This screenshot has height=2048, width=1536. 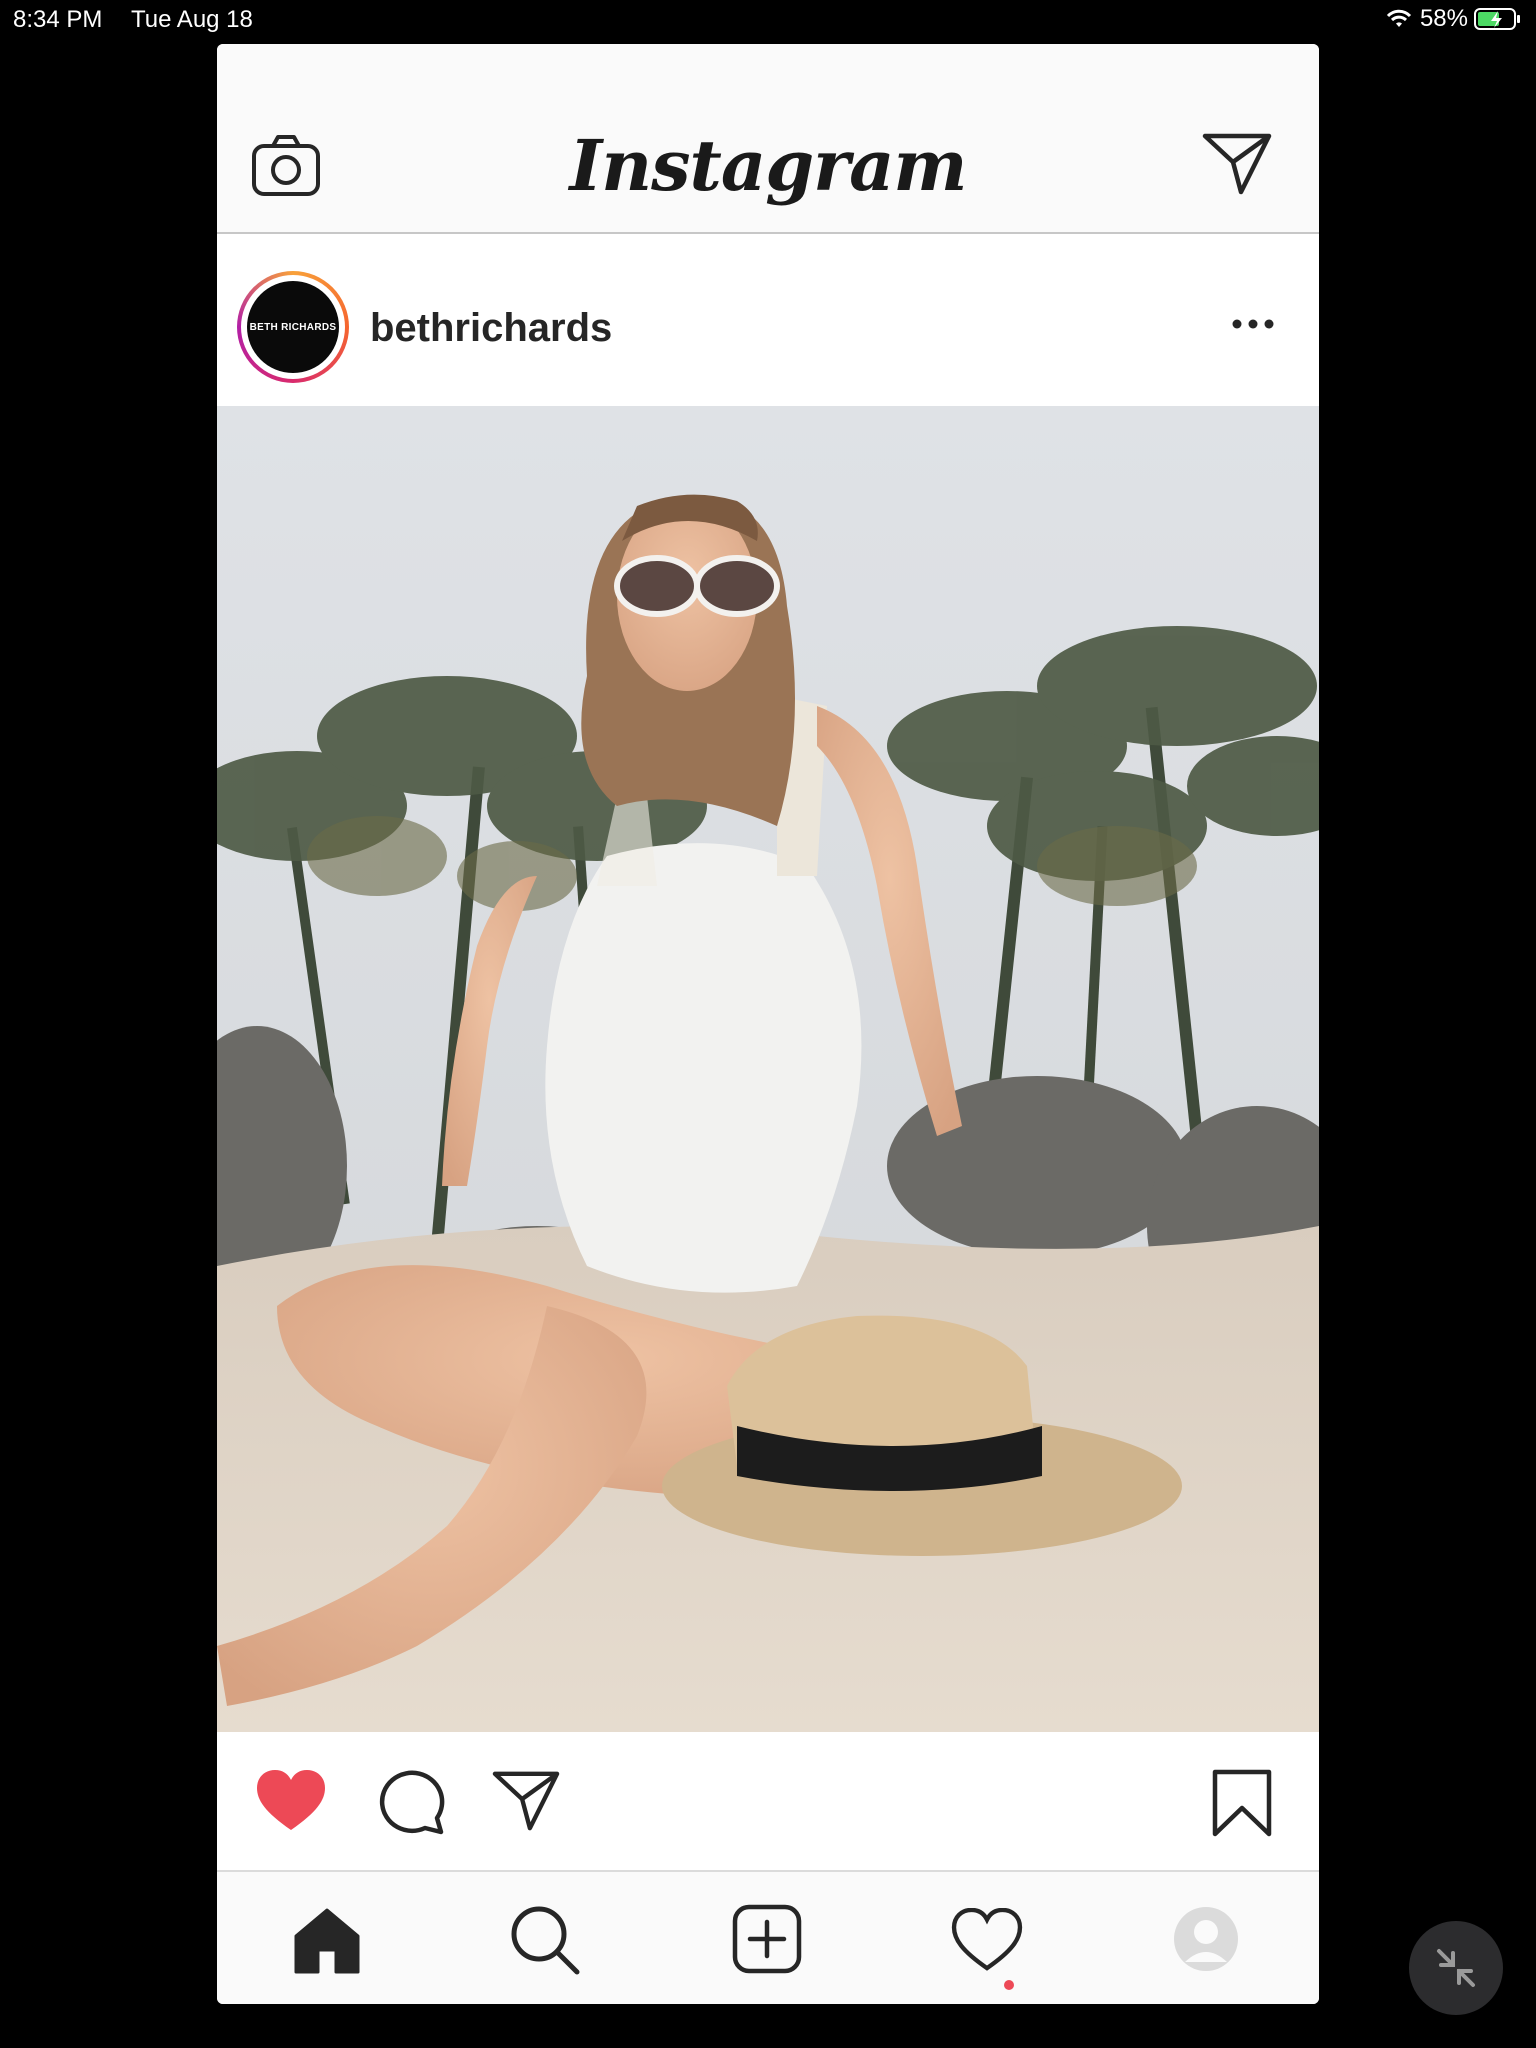 What do you see at coordinates (768, 20) in the screenshot?
I see `status-bar: 8:34 PM Tue Aug 18 58%` at bounding box center [768, 20].